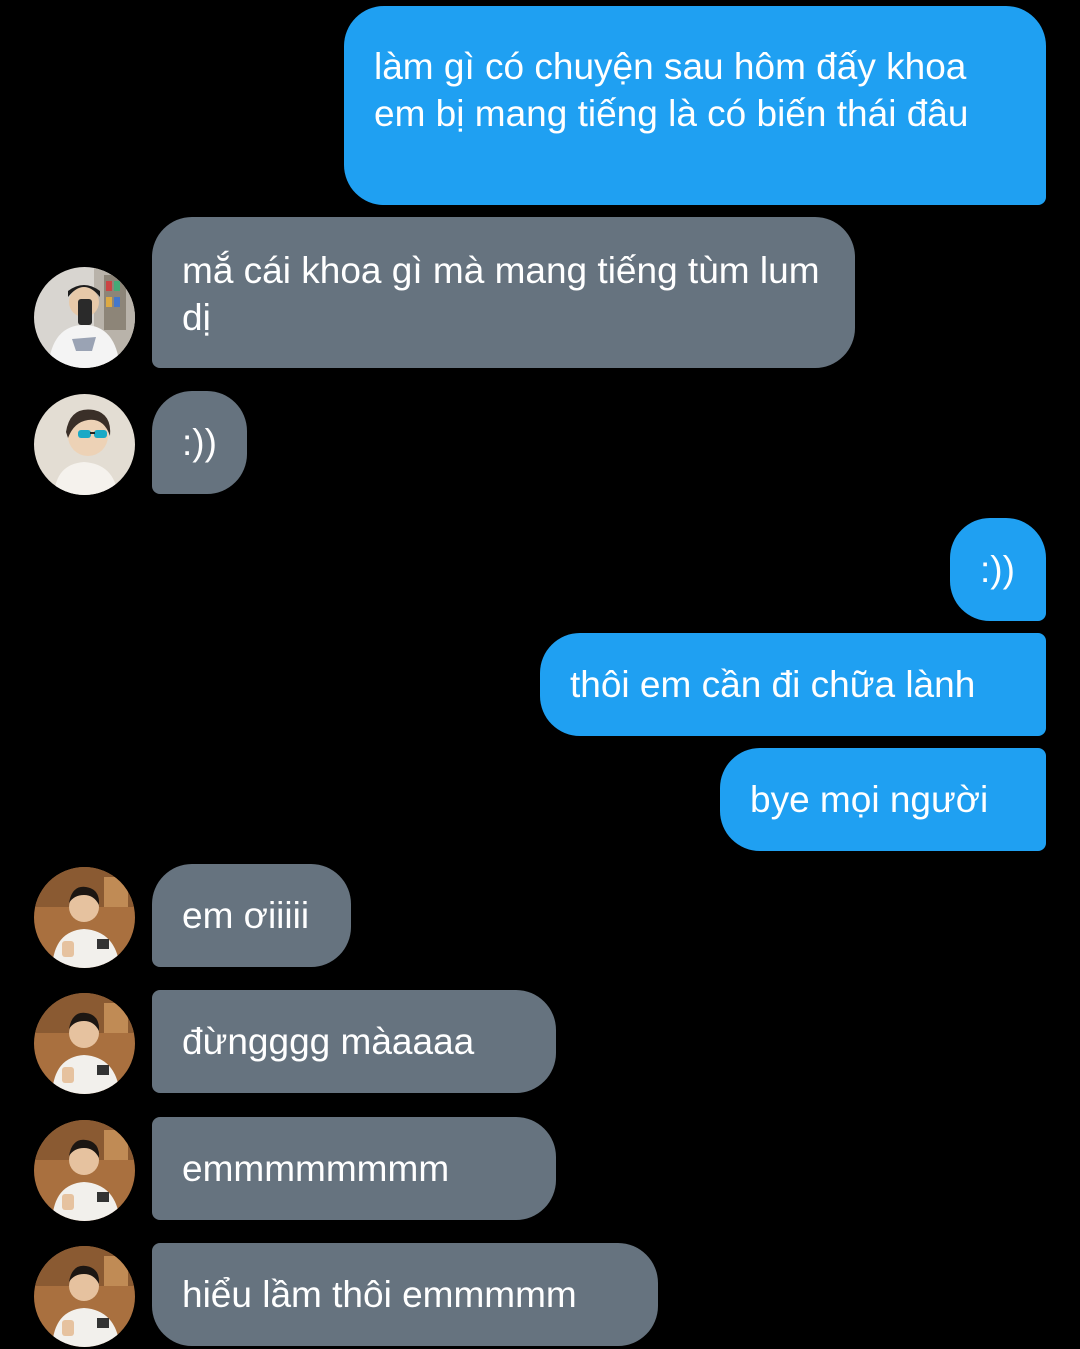 This screenshot has width=1080, height=1349. I want to click on user-photo-sunglasses-icon, so click(84, 444).